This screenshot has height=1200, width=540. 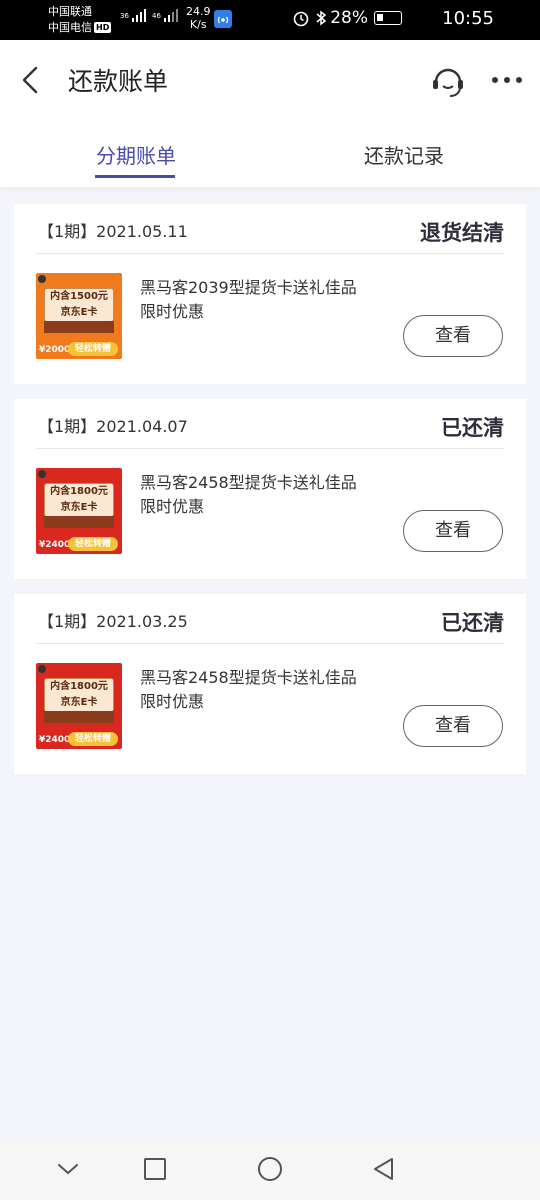 What do you see at coordinates (462, 233) in the screenshot?
I see `bill-status: 退货结清` at bounding box center [462, 233].